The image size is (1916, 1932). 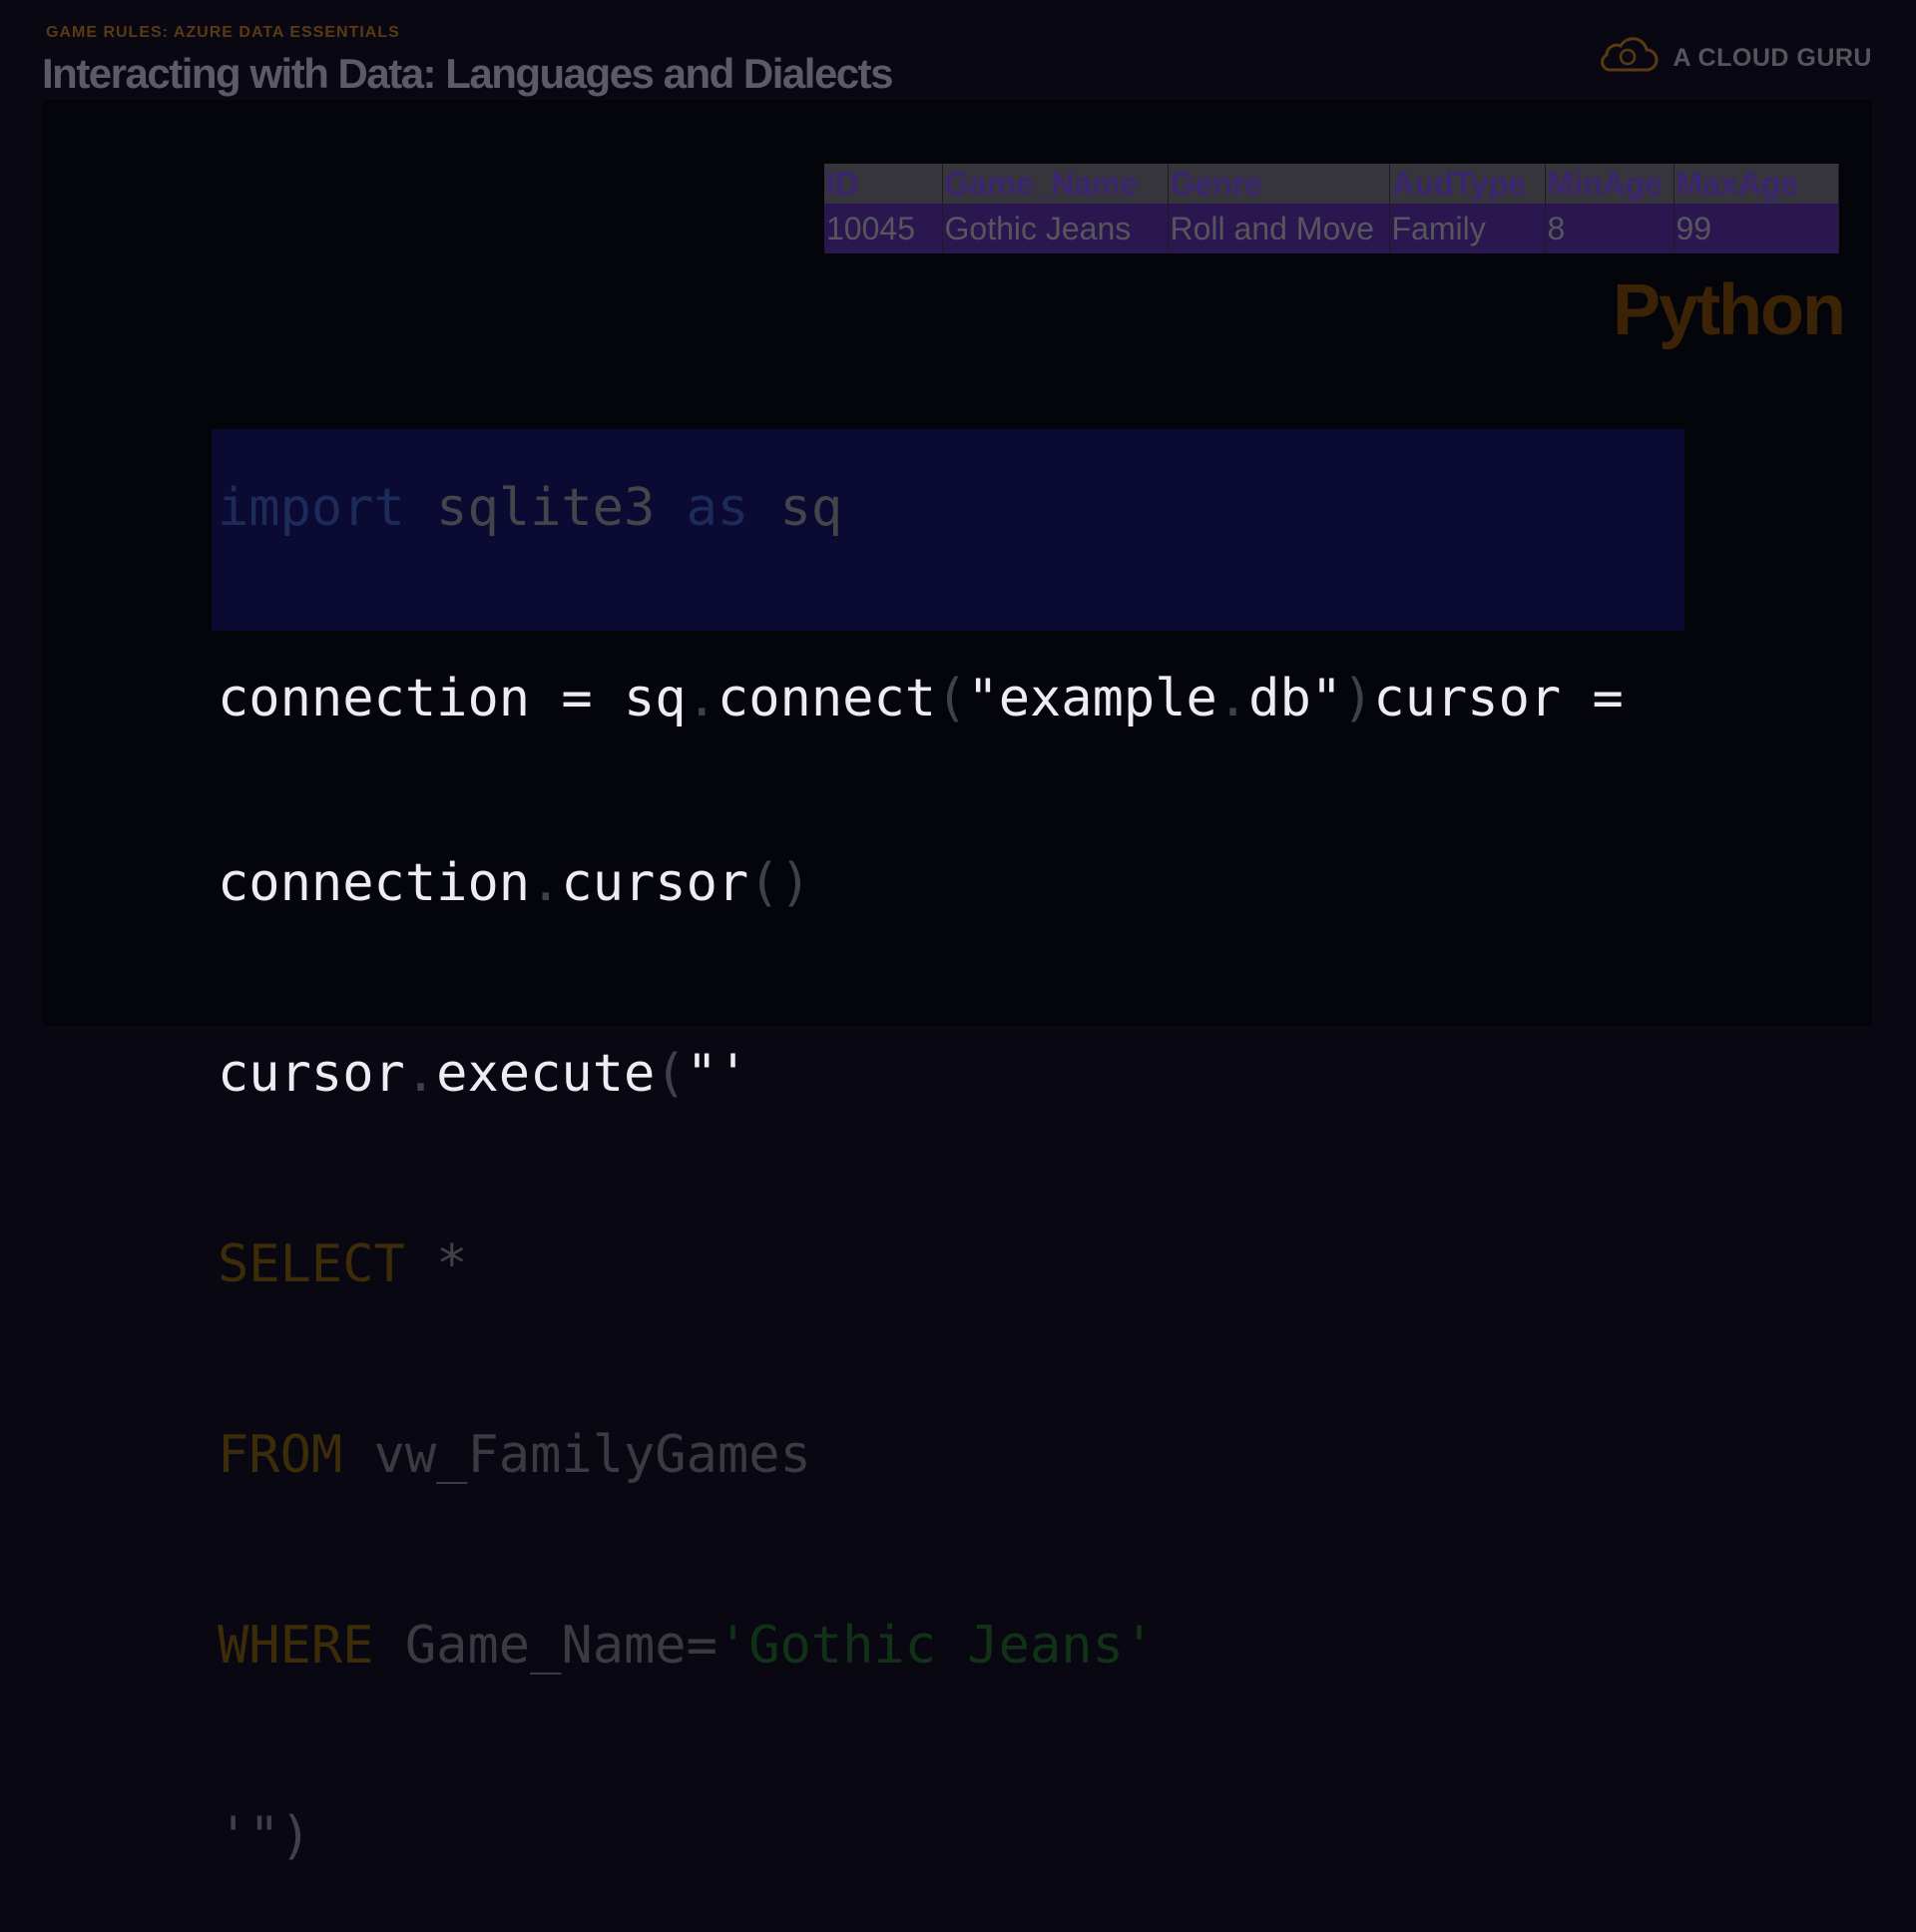 What do you see at coordinates (1498, 698) in the screenshot?
I see `code-token: cursor =` at bounding box center [1498, 698].